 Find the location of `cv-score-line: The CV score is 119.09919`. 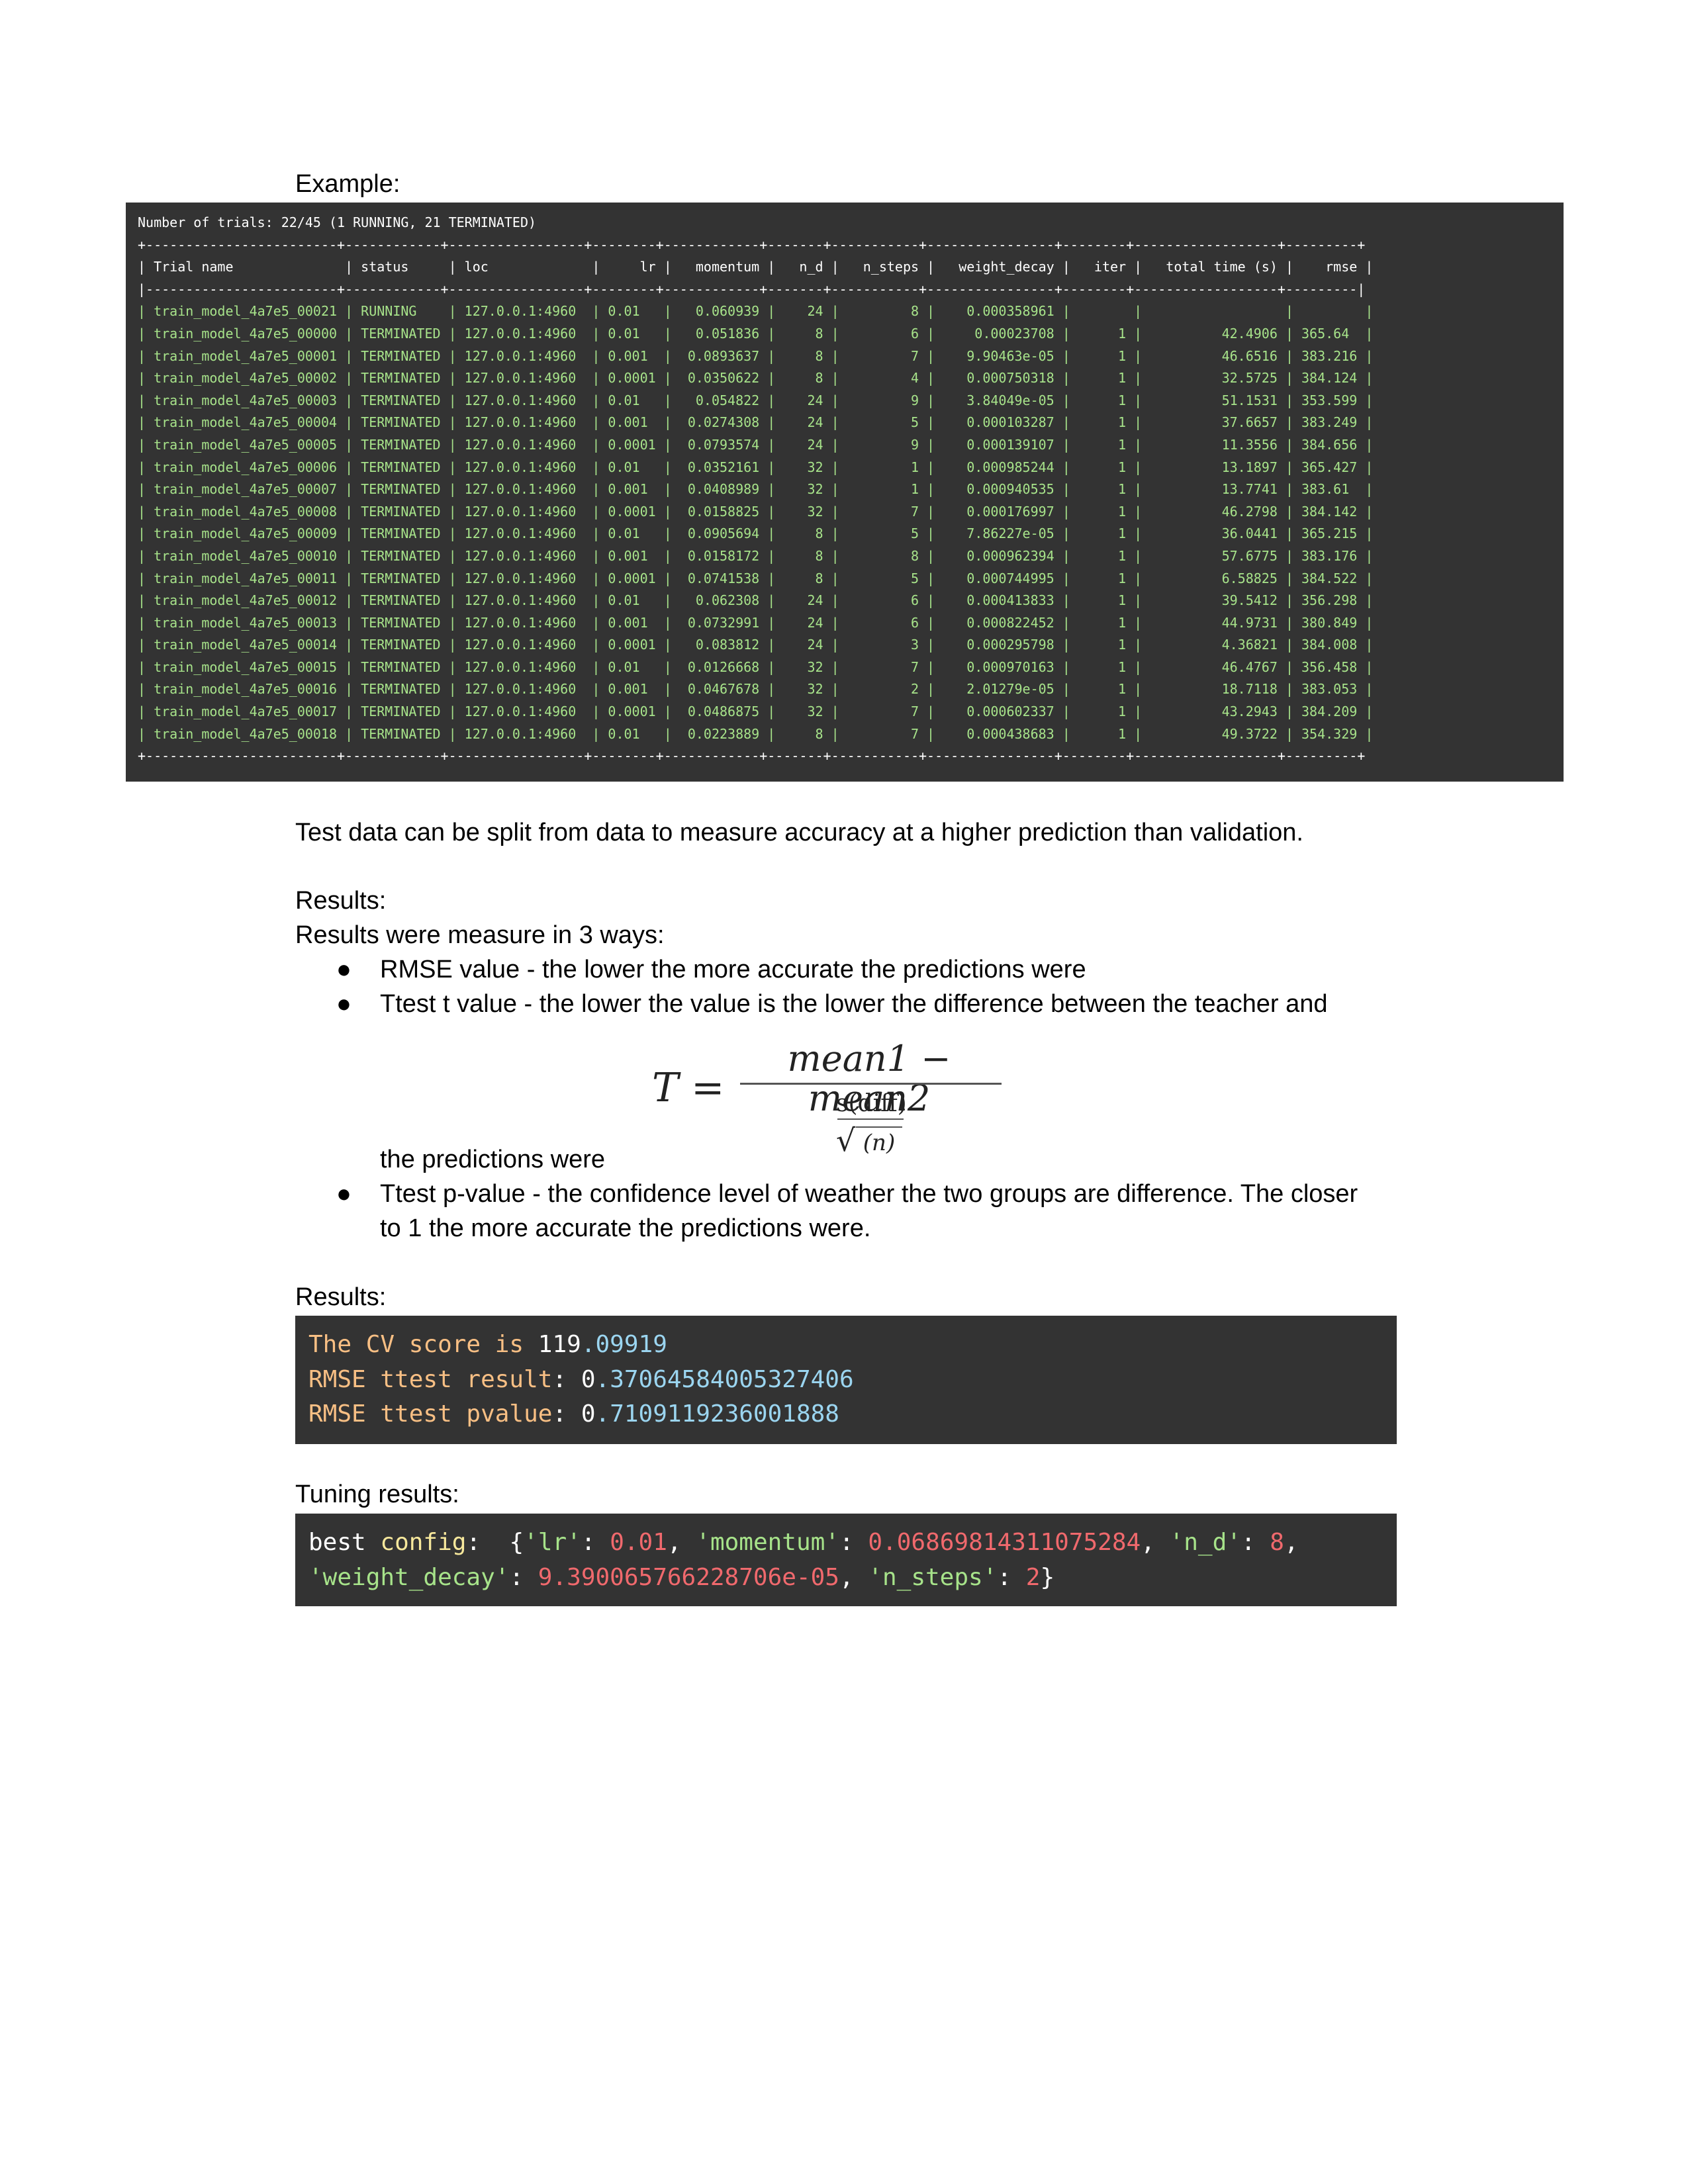

cv-score-line: The CV score is 119.09919 is located at coordinates (487, 1344).